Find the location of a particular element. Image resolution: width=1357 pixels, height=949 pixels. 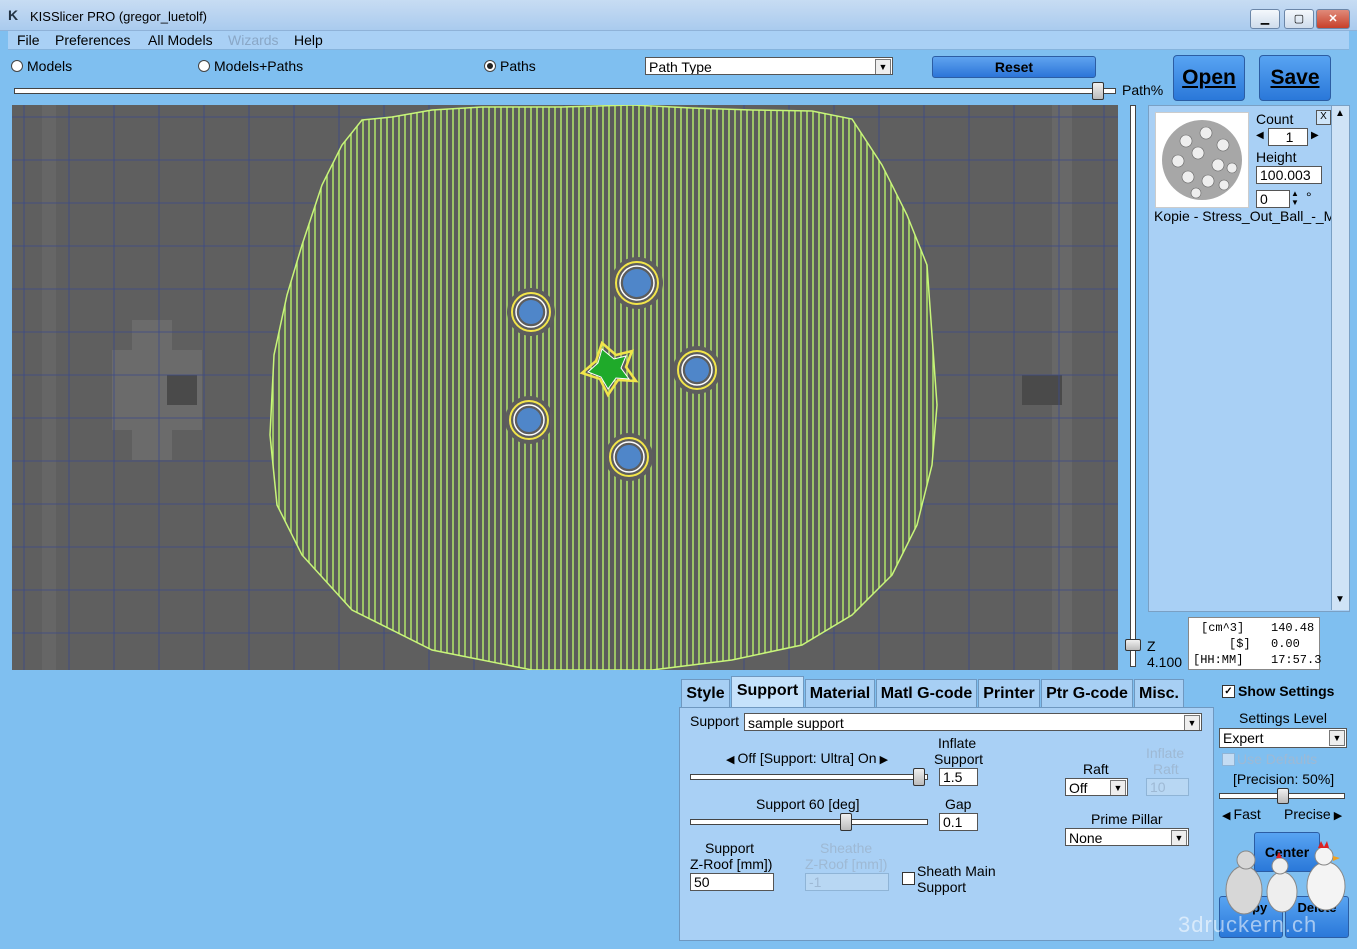

model-thumbnail is located at coordinates (1202, 160).